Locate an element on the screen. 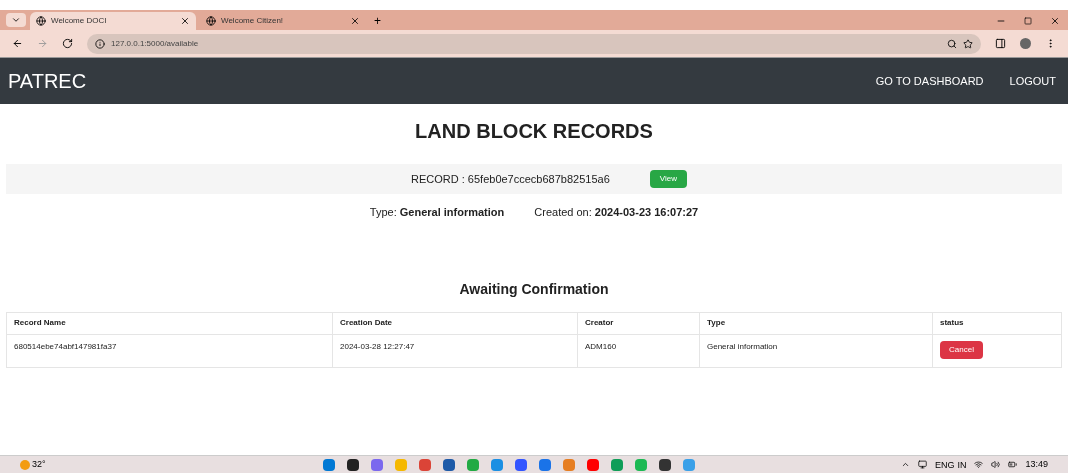  address-bar: 127.0.0.1:5000/available is located at coordinates (534, 43).